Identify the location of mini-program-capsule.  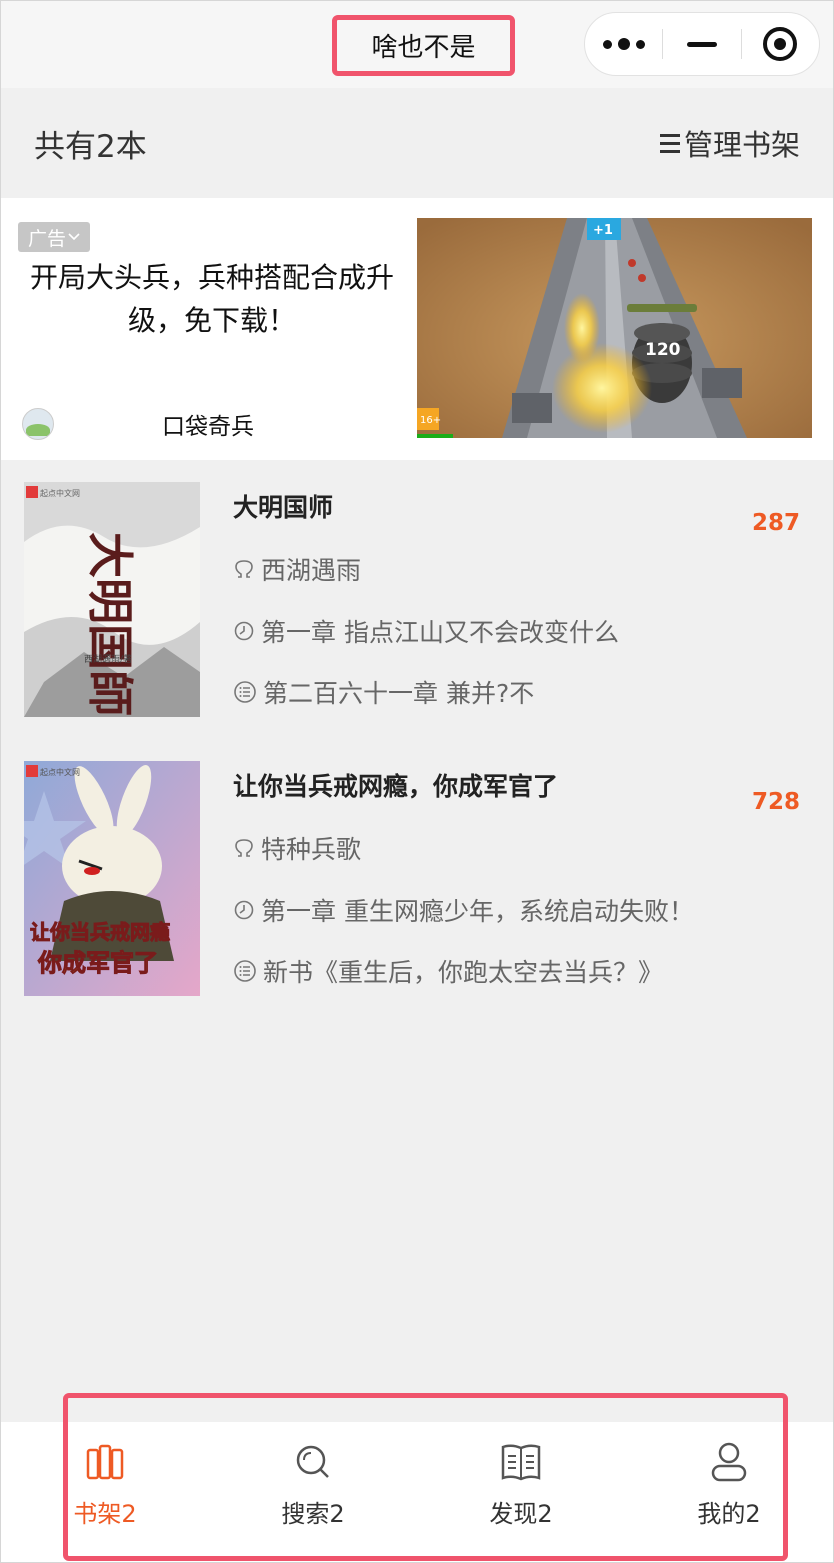
(702, 44).